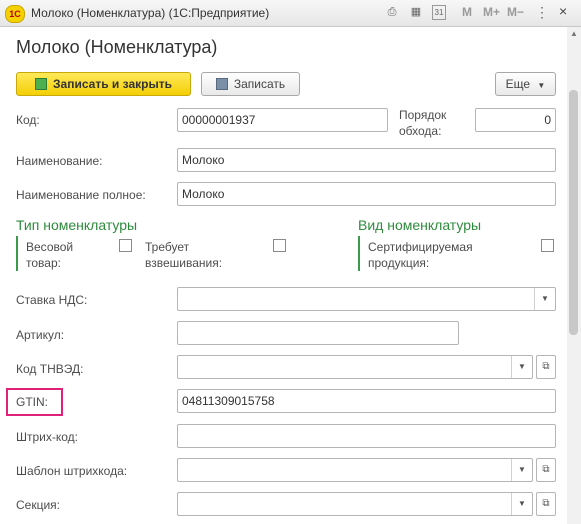  Describe the element at coordinates (491, 12) in the screenshot. I see `memory-plus-button: M+` at that location.